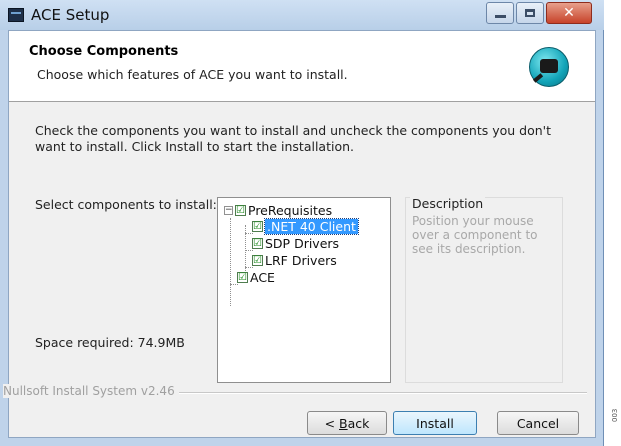  What do you see at coordinates (302, 243) in the screenshot?
I see `tree-item-label: SDP Drivers` at bounding box center [302, 243].